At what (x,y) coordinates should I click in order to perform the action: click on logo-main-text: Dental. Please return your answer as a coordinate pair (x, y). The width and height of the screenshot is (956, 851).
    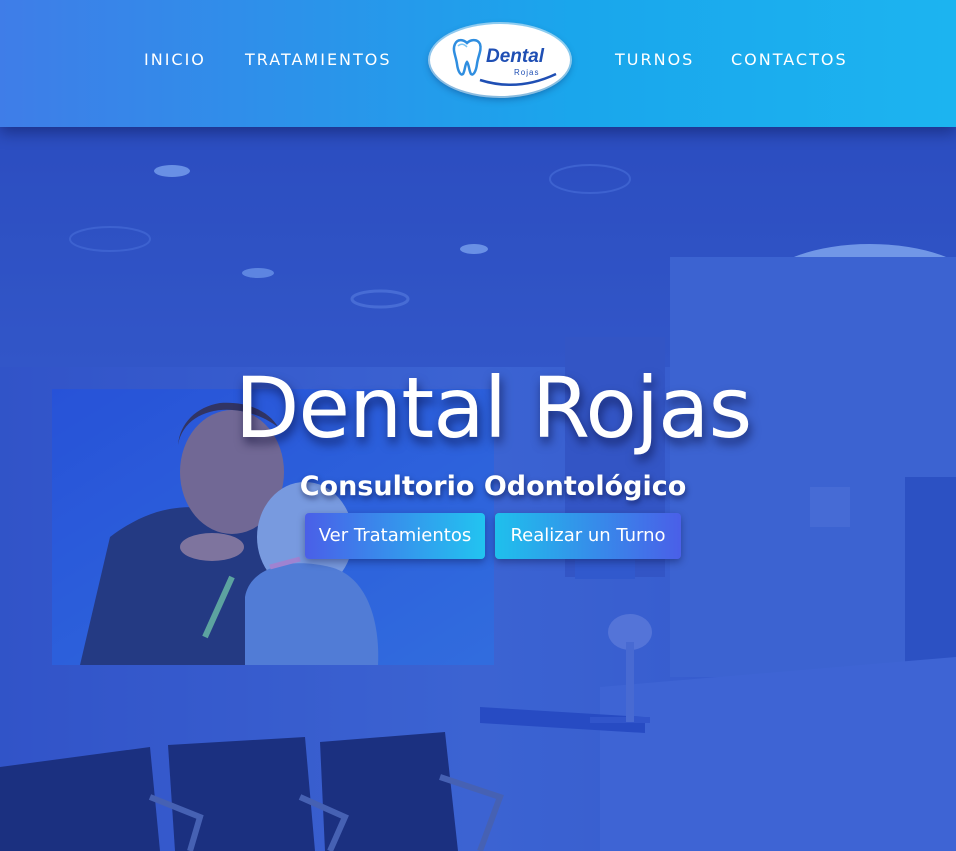
    Looking at the image, I should click on (515, 56).